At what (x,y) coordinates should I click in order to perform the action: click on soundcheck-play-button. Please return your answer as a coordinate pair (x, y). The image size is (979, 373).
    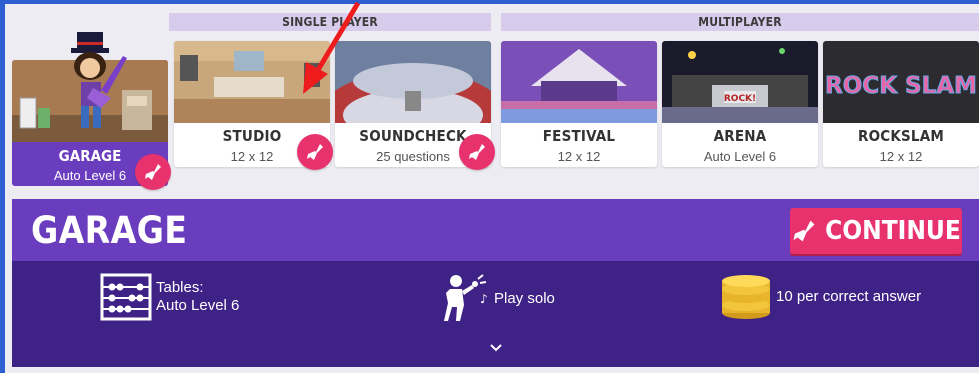
    Looking at the image, I should click on (477, 152).